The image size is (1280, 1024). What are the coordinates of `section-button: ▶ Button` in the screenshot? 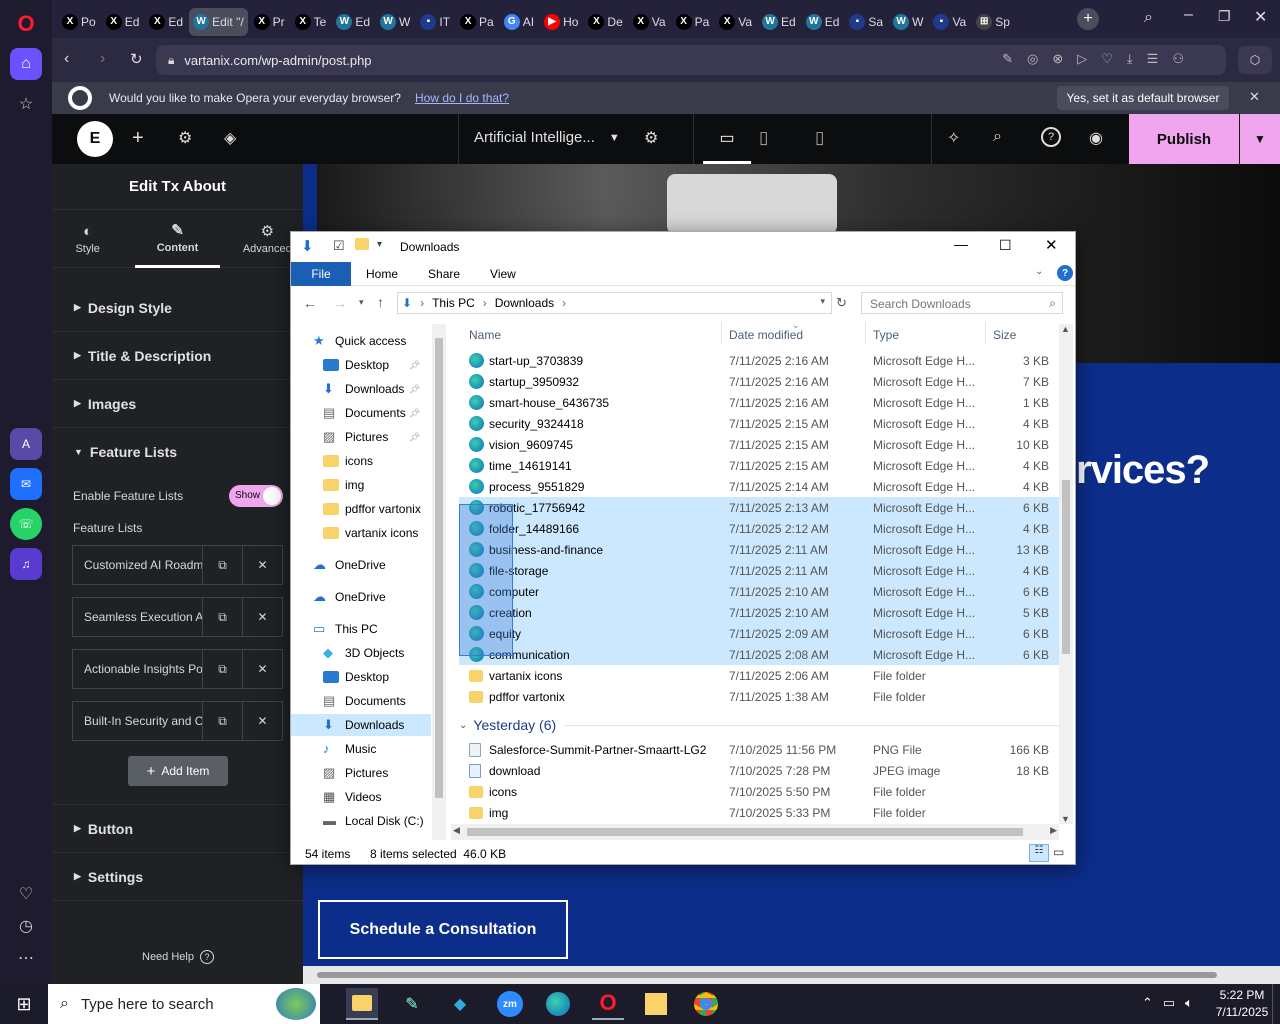 It's located at (177, 829).